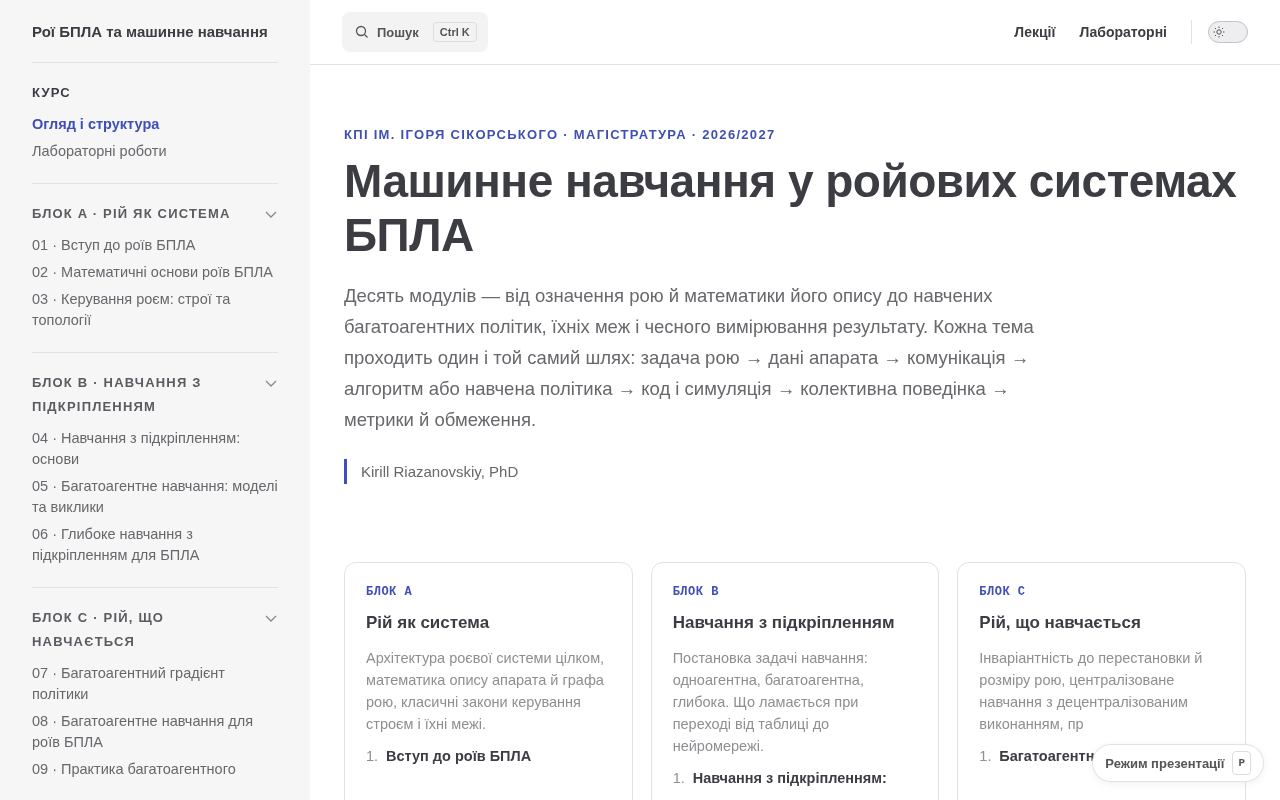 Image resolution: width=1280 pixels, height=800 pixels. Describe the element at coordinates (1091, 691) in the screenshot. I see `card-description: Інваріантність до перестановки й розміру рою, централізоване навчання з децентралізованим виконанням, пр` at that location.